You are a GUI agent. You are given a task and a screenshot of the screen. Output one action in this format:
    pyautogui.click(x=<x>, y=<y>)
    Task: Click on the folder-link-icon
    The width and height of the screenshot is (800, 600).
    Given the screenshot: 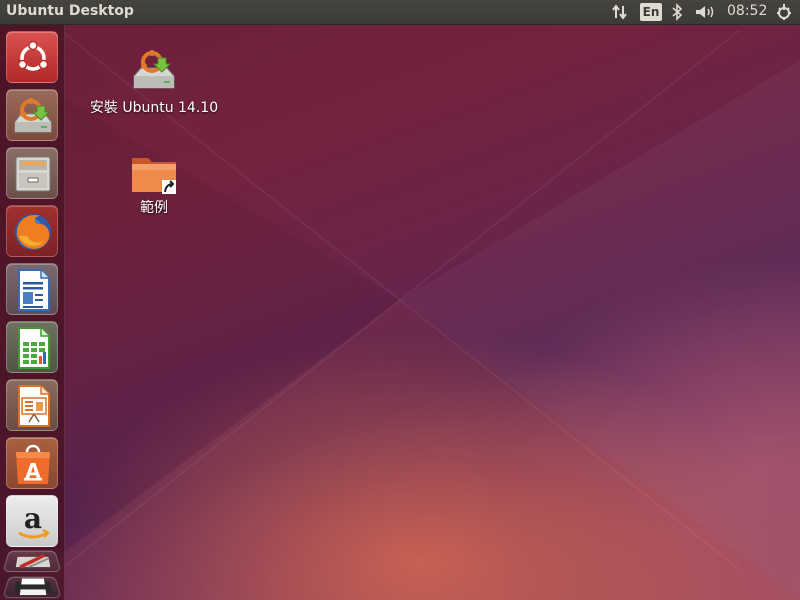 What is the action you would take?
    pyautogui.click(x=154, y=176)
    